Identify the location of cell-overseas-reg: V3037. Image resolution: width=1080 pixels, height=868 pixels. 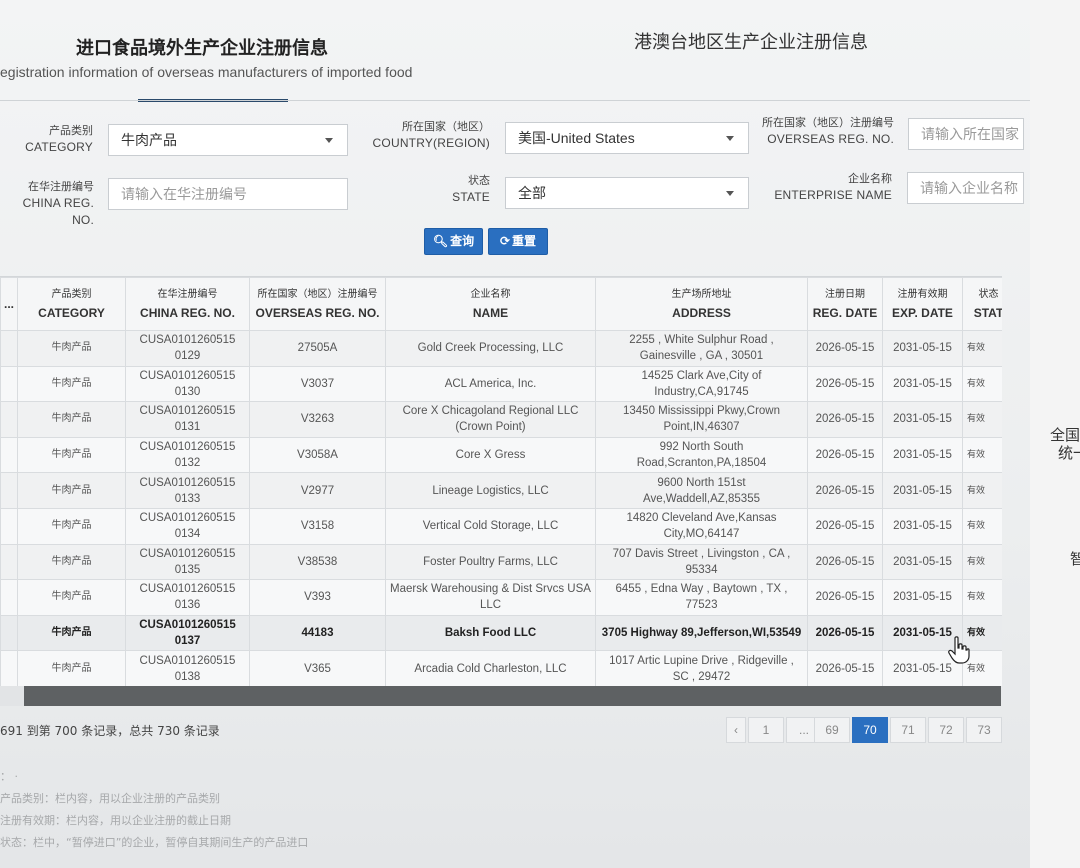
(317, 384).